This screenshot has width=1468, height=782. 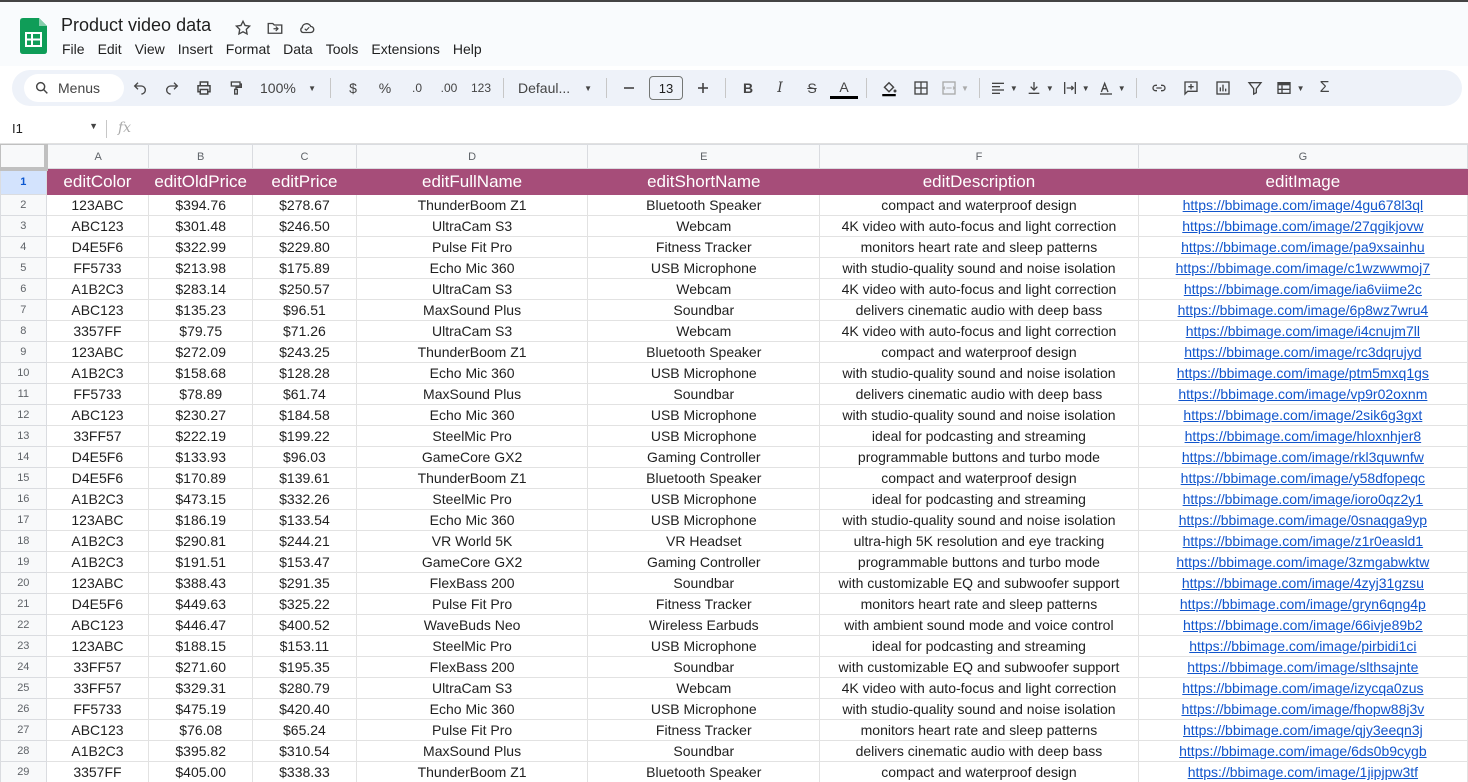 What do you see at coordinates (23, 520) in the screenshot?
I see `row-number: 17` at bounding box center [23, 520].